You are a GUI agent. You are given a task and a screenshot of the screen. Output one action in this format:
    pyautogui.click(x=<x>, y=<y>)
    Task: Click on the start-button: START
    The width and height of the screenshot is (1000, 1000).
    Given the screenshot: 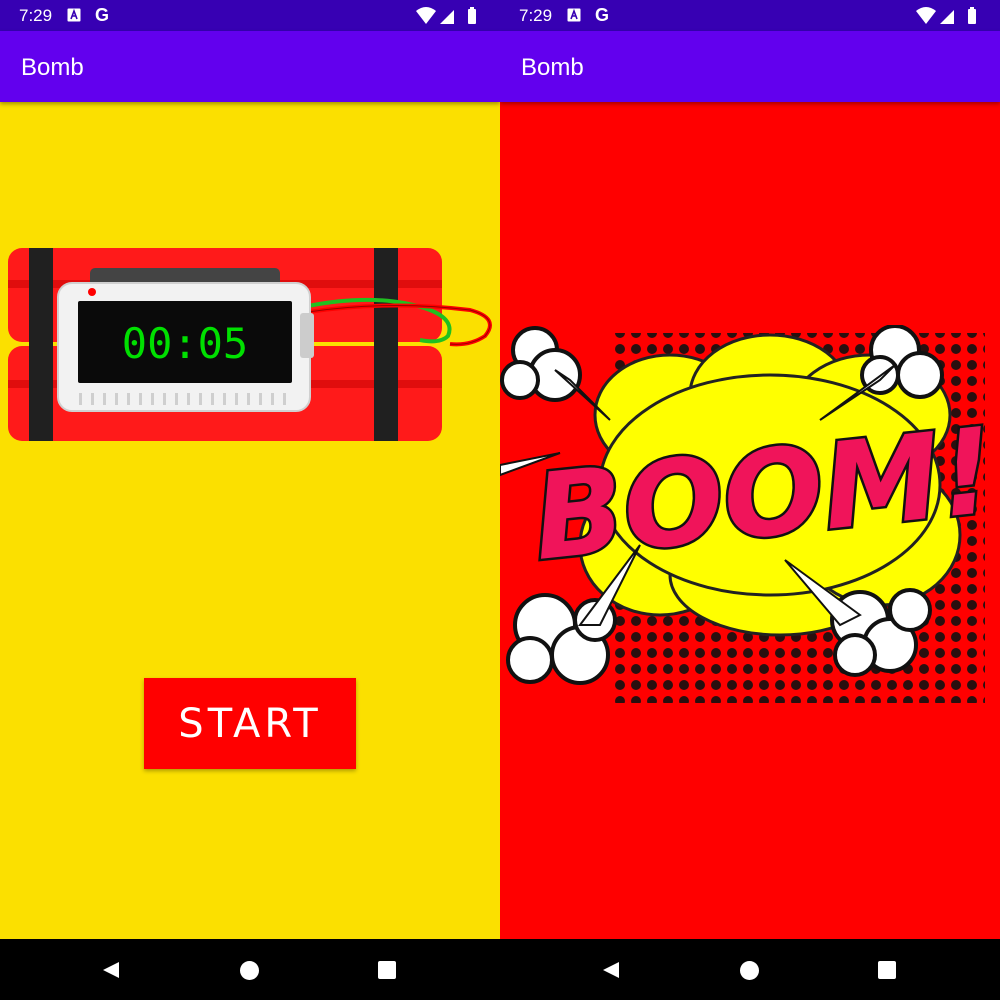 What is the action you would take?
    pyautogui.click(x=250, y=723)
    